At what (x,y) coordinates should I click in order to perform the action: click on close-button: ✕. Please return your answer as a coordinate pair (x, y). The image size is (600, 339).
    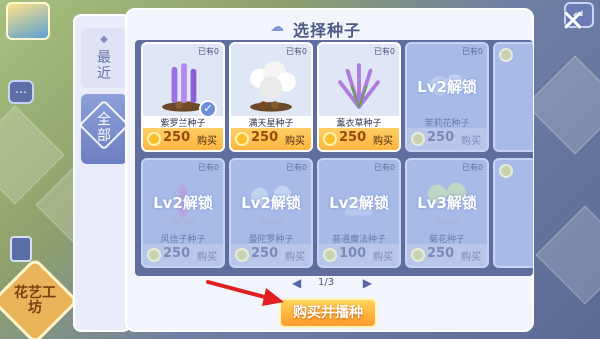
    Looking at the image, I should click on (573, 22).